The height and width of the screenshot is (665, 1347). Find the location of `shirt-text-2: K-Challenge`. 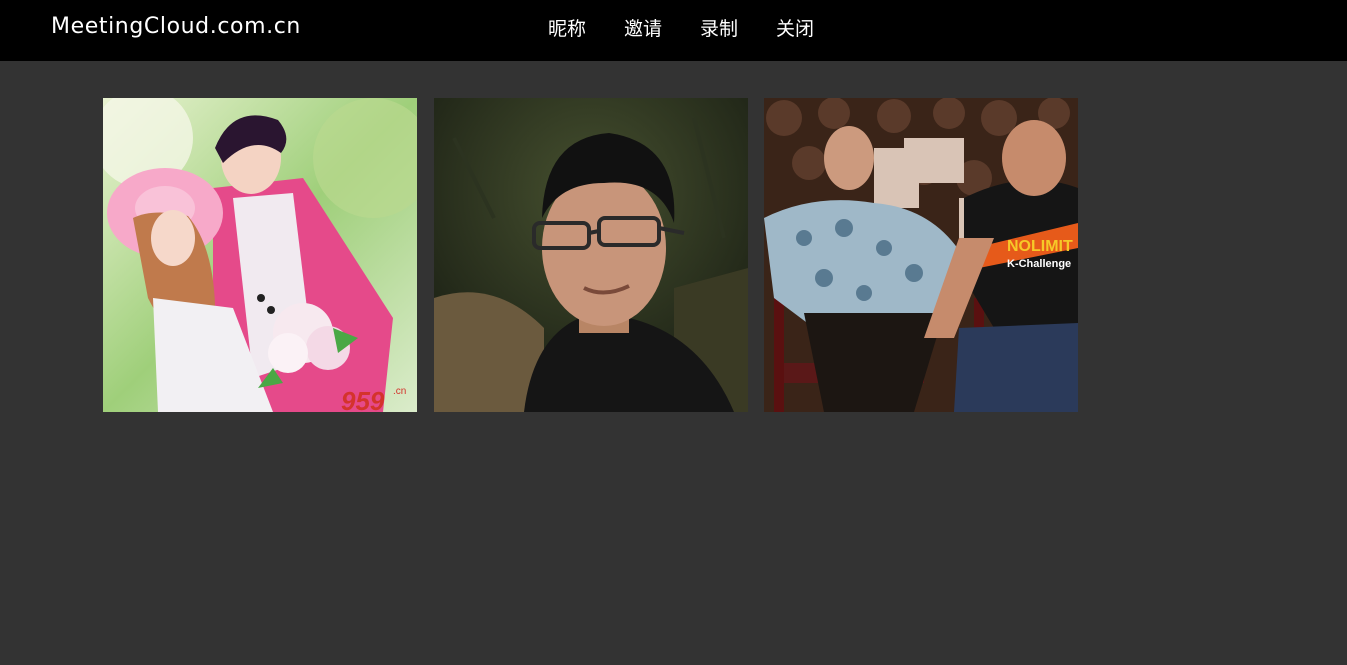

shirt-text-2: K-Challenge is located at coordinates (1039, 264).